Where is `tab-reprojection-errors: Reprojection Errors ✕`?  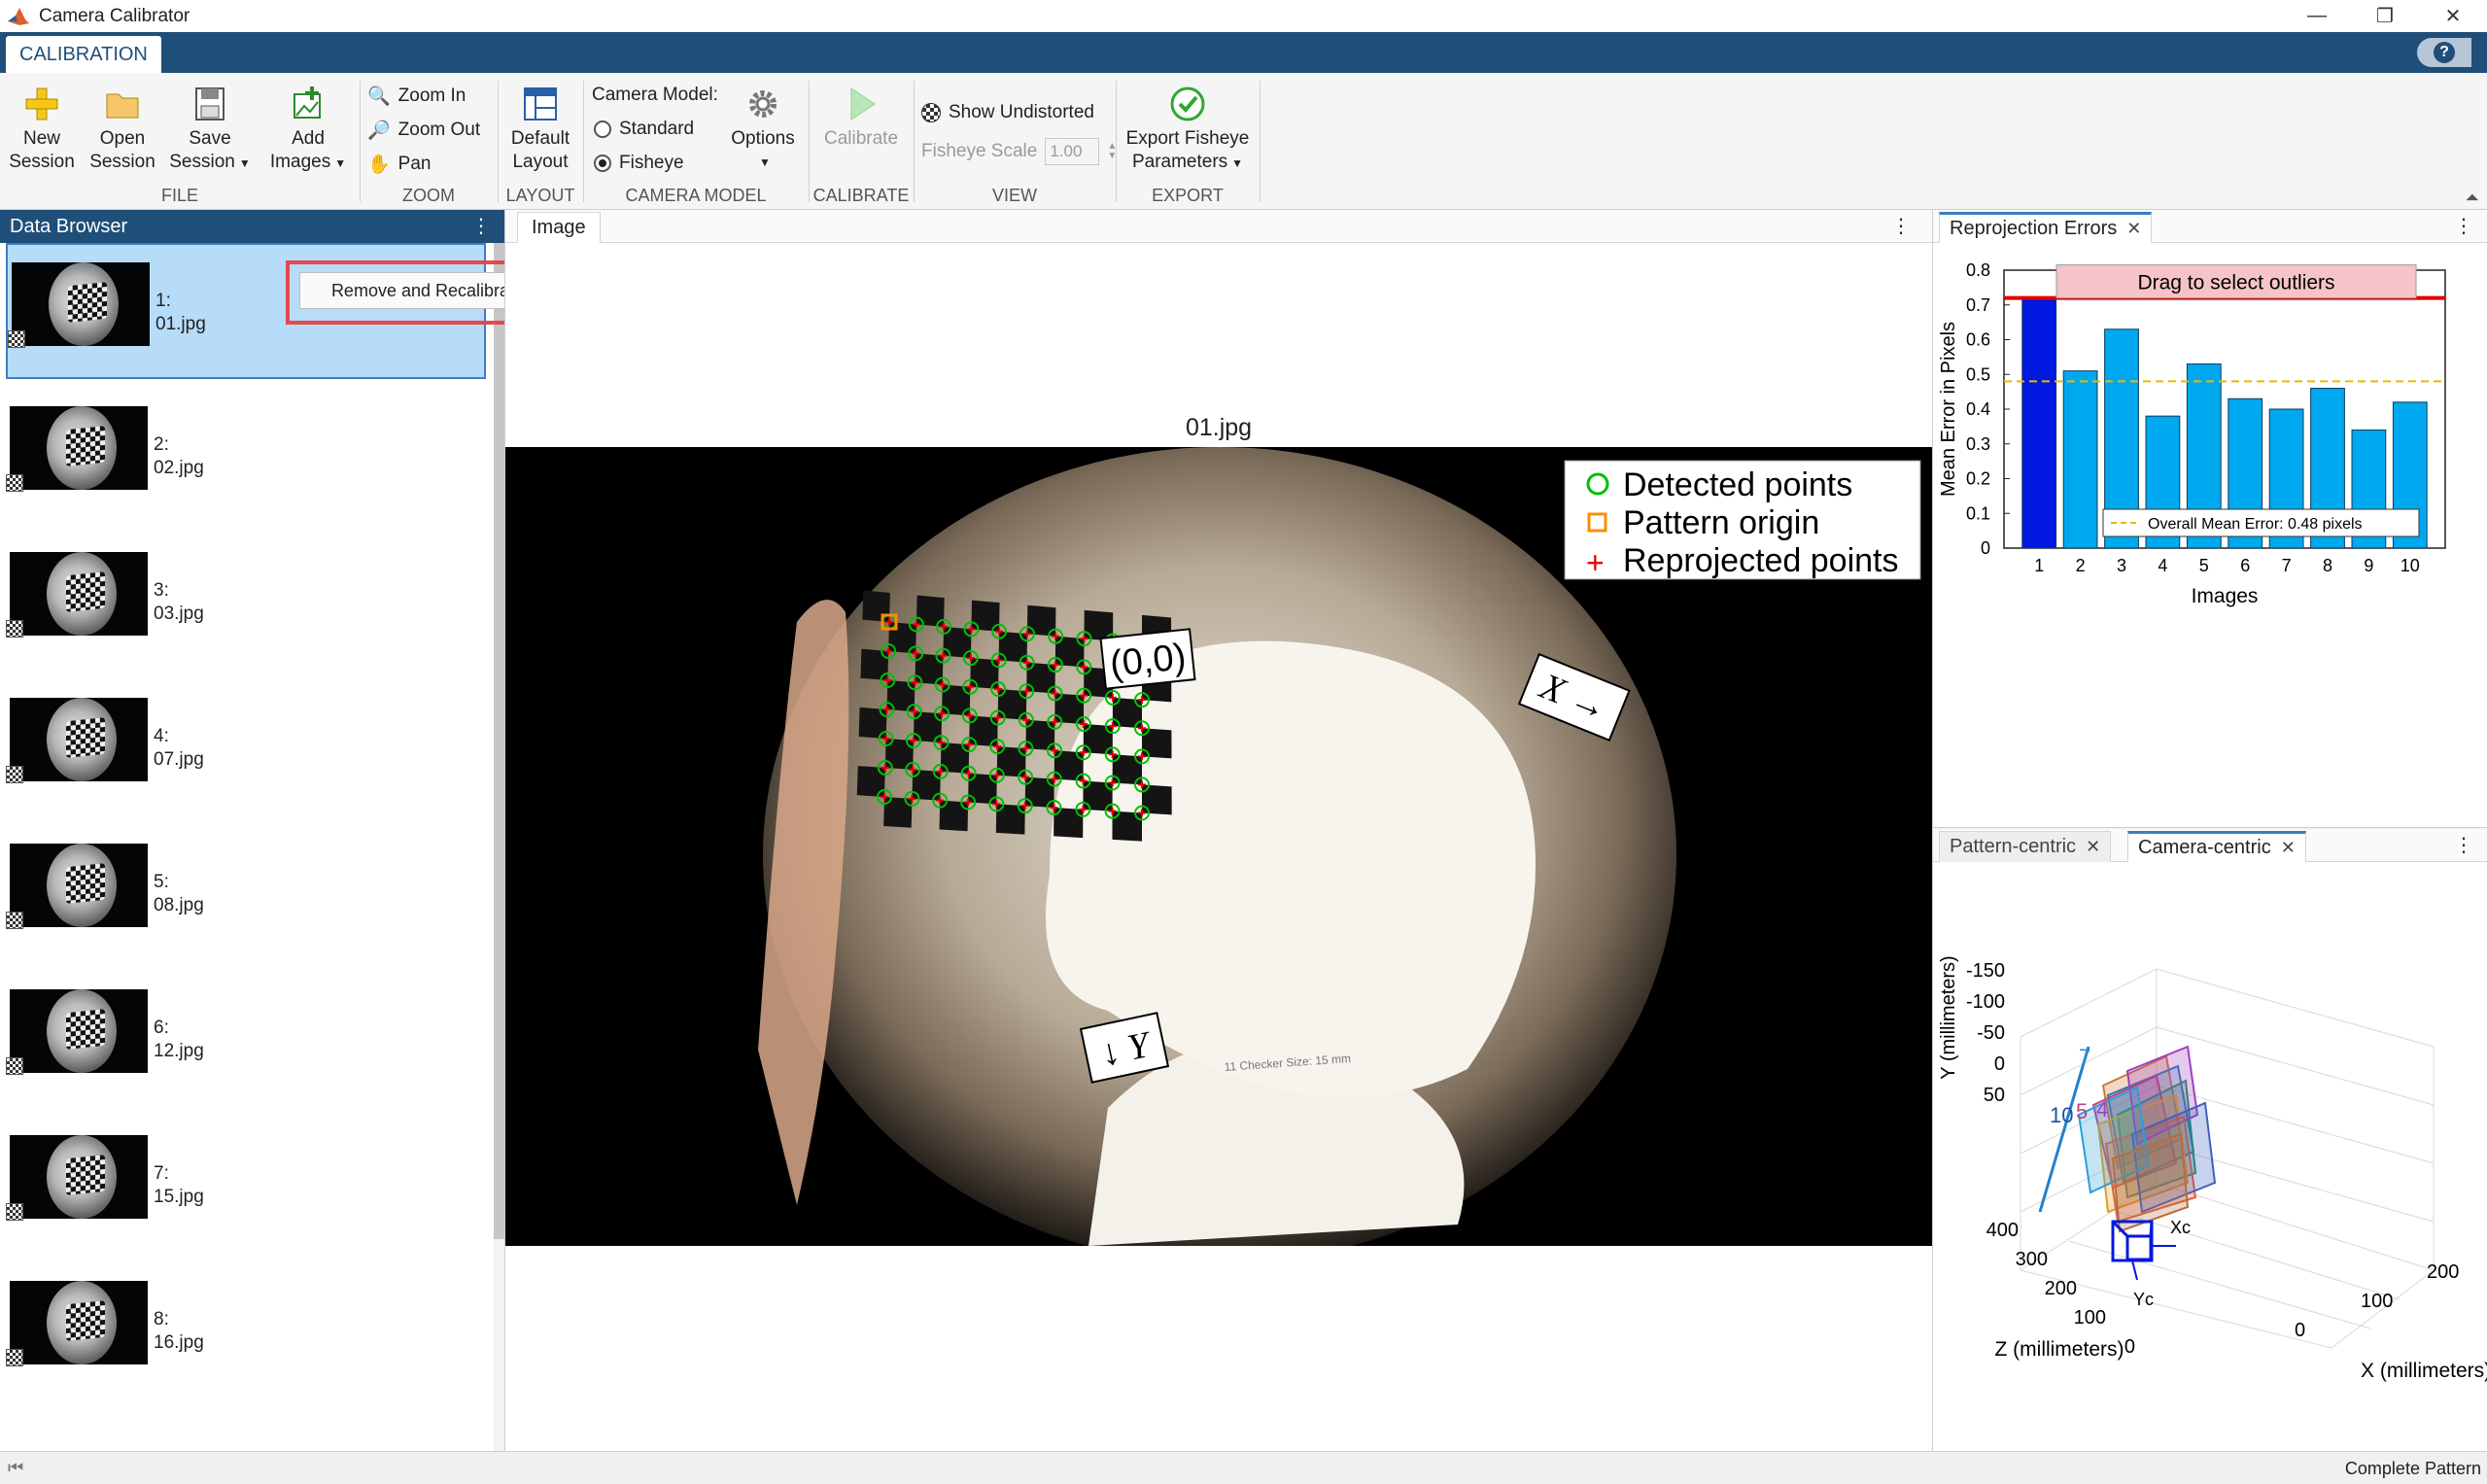 tab-reprojection-errors: Reprojection Errors ✕ is located at coordinates (2046, 227).